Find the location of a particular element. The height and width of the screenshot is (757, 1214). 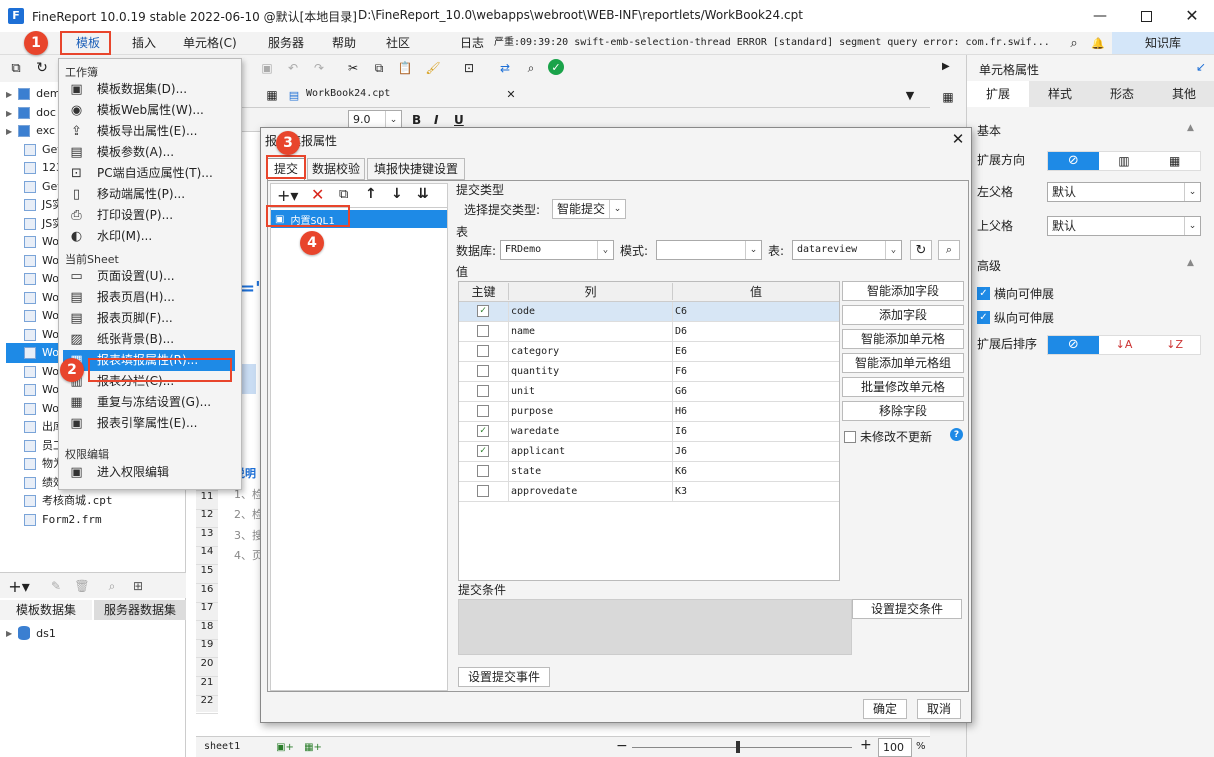

row-header: 21 is located at coordinates (207, 686).